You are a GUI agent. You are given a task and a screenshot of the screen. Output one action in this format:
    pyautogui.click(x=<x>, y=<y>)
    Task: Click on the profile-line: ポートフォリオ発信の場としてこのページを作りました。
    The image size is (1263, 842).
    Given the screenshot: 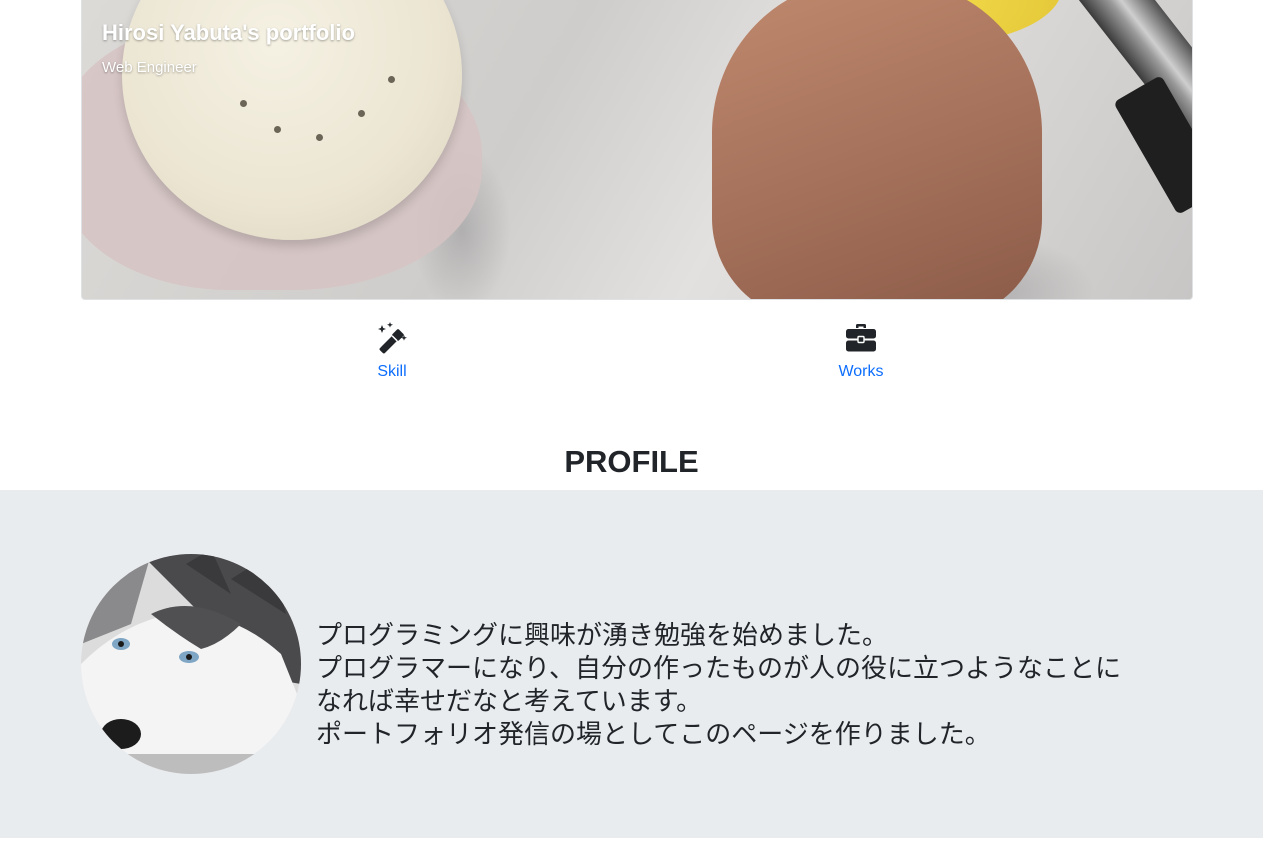 What is the action you would take?
    pyautogui.click(x=653, y=735)
    